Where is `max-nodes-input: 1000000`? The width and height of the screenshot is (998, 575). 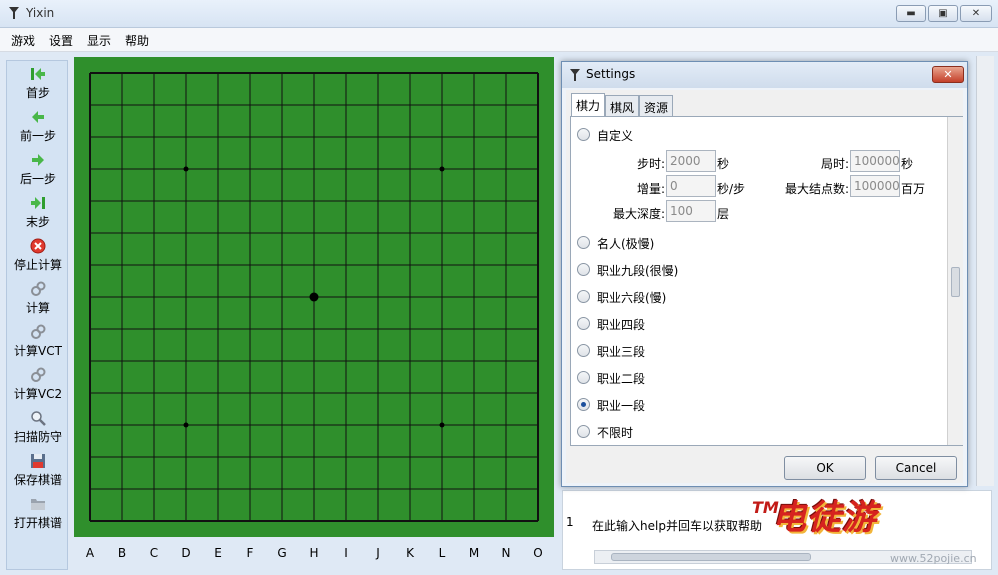 max-nodes-input: 1000000 is located at coordinates (875, 186).